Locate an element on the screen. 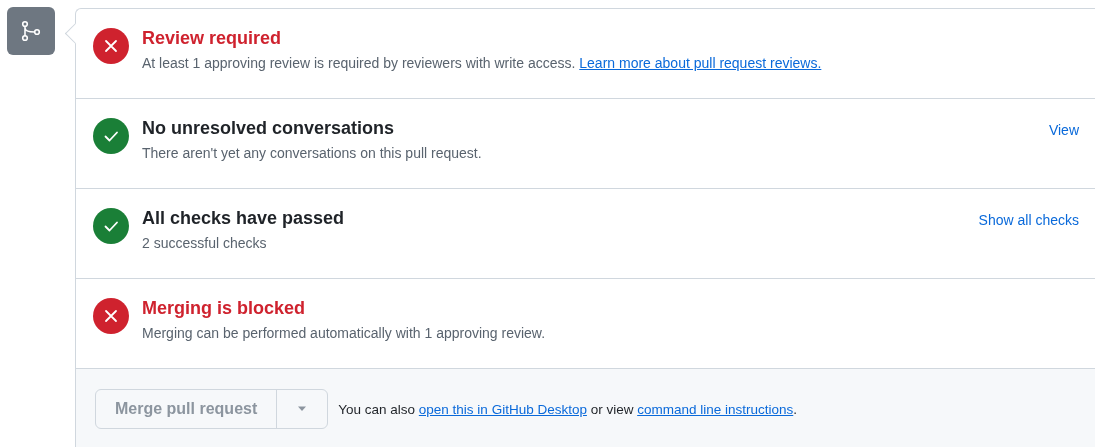 Image resolution: width=1095 pixels, height=447 pixels. section-title: Merging is blocked is located at coordinates (224, 308).